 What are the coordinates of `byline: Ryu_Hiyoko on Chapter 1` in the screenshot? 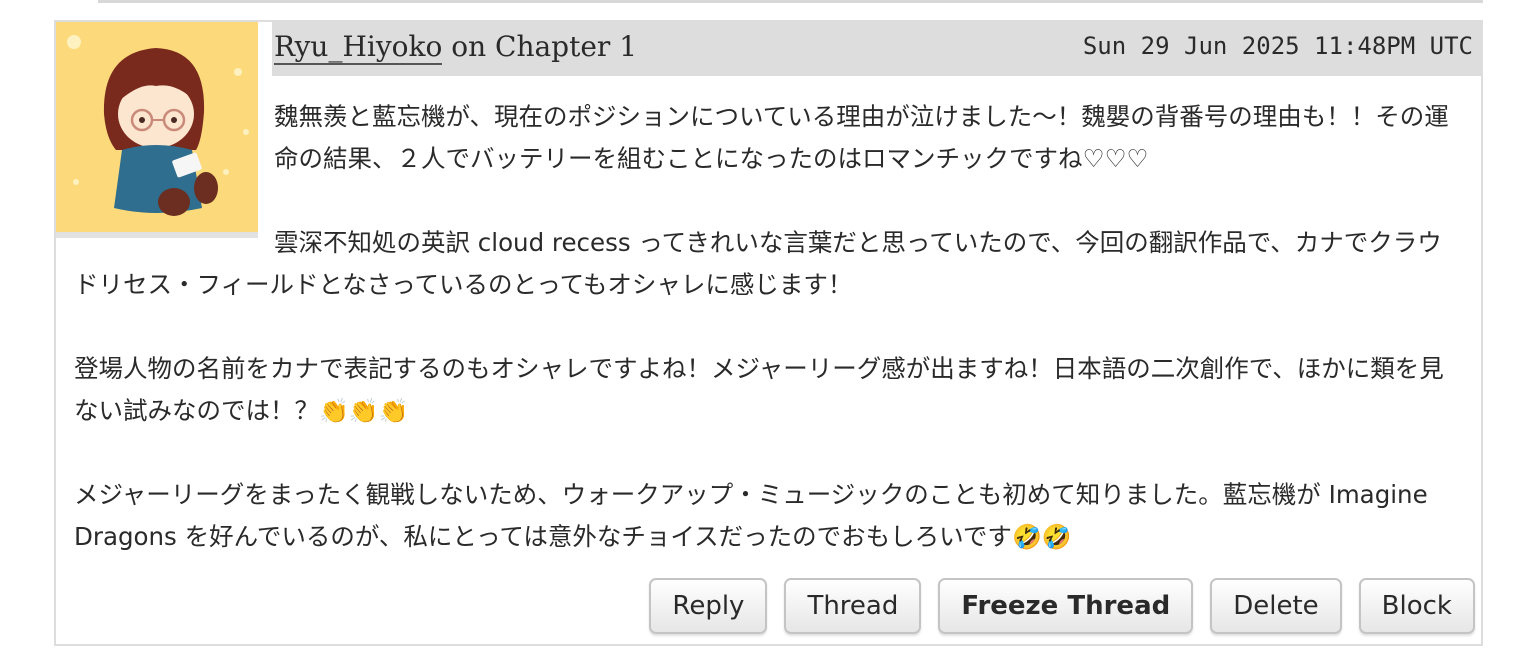 It's located at (455, 47).